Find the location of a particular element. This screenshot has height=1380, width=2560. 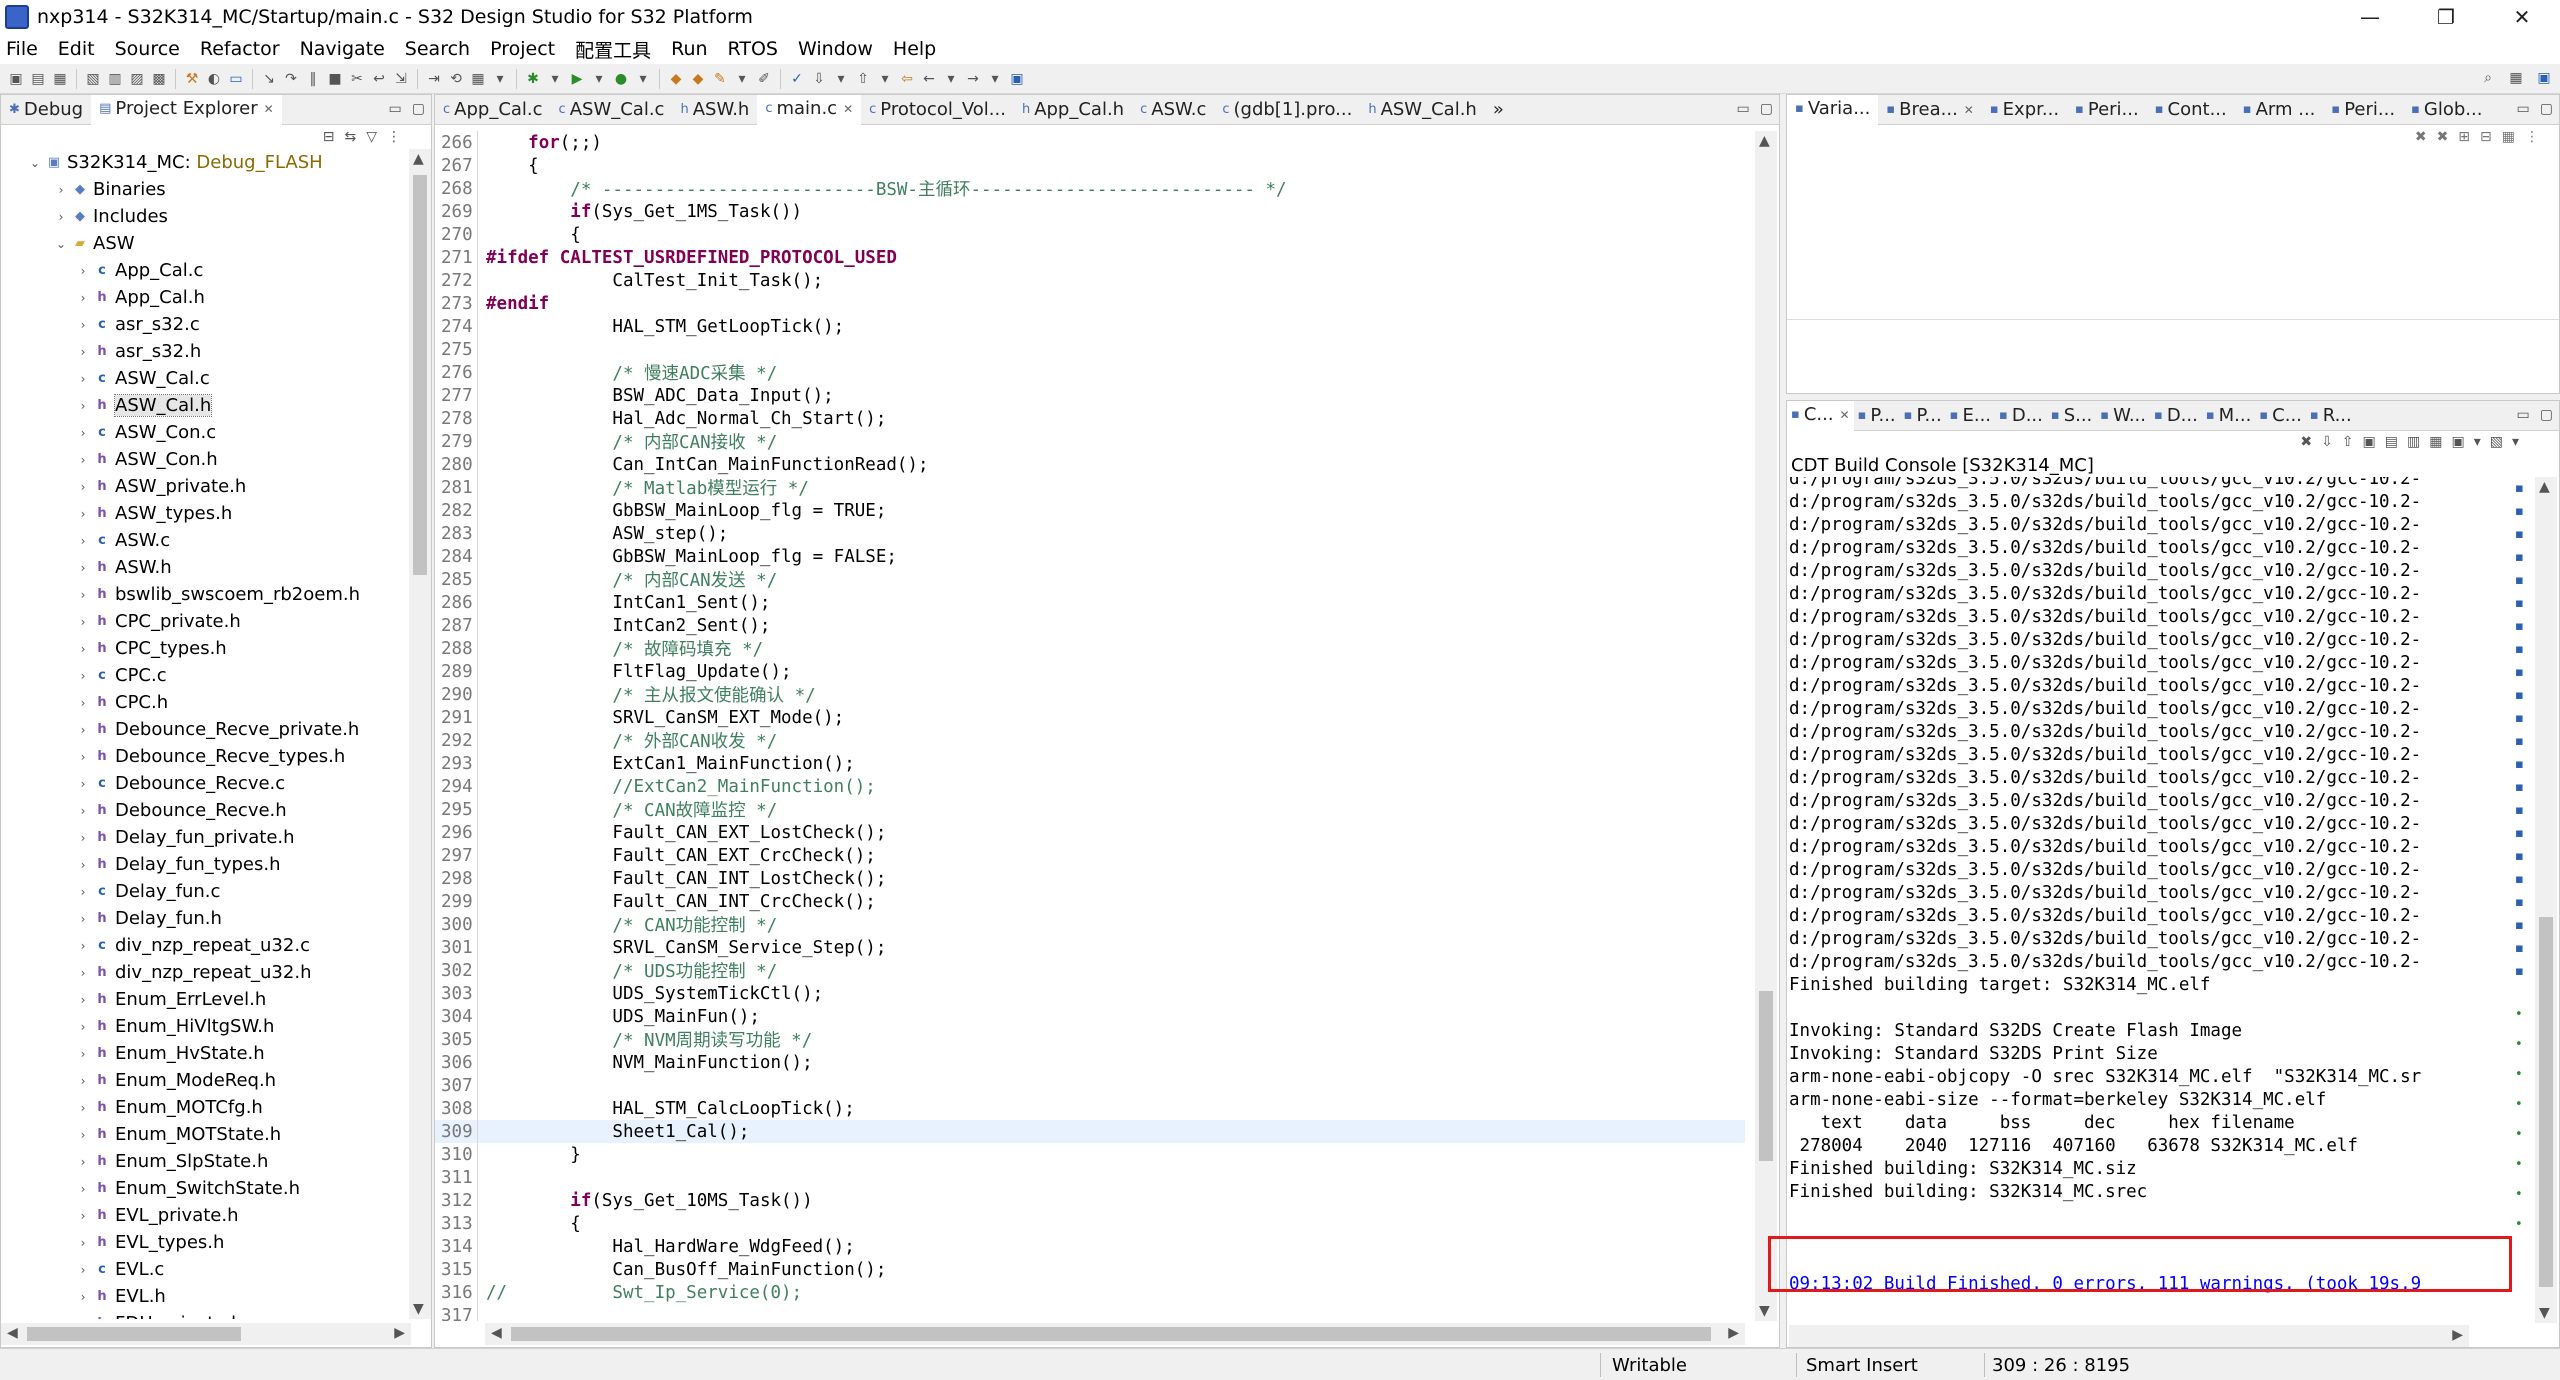

step-over-icon: ↷ is located at coordinates (291, 79).